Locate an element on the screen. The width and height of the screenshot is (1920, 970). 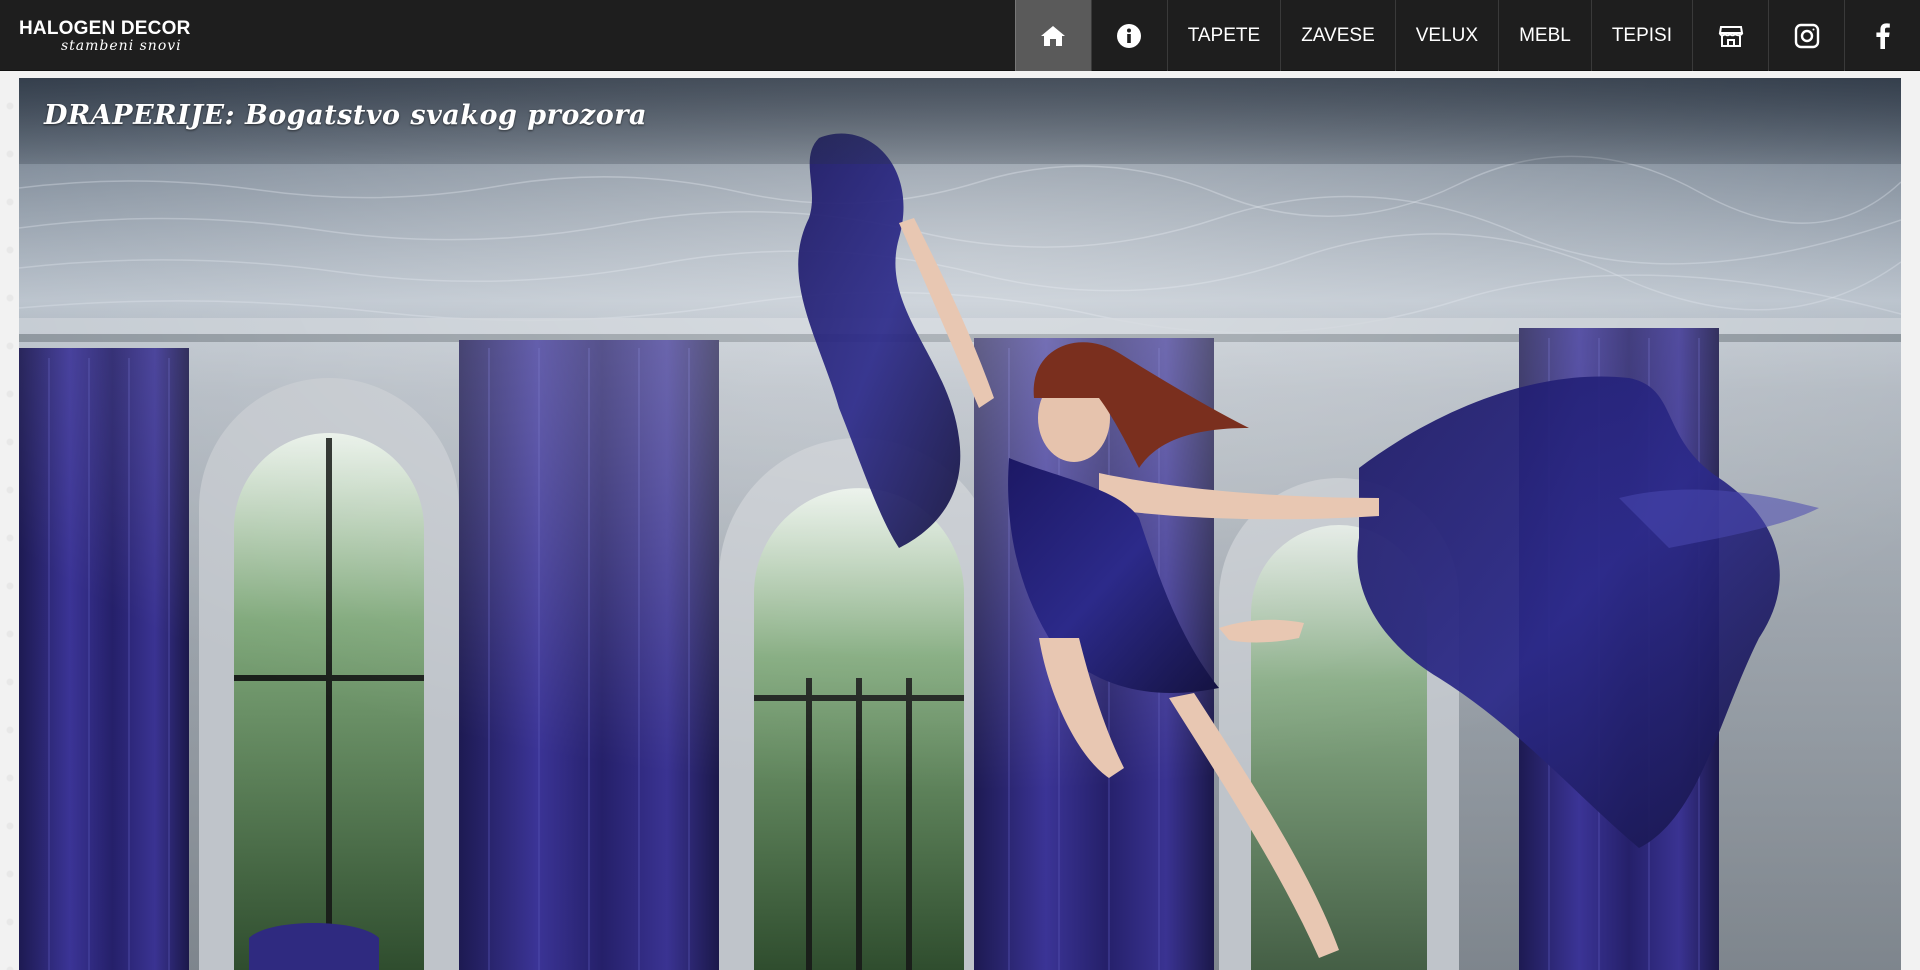
nav-instagram is located at coordinates (1806, 35).